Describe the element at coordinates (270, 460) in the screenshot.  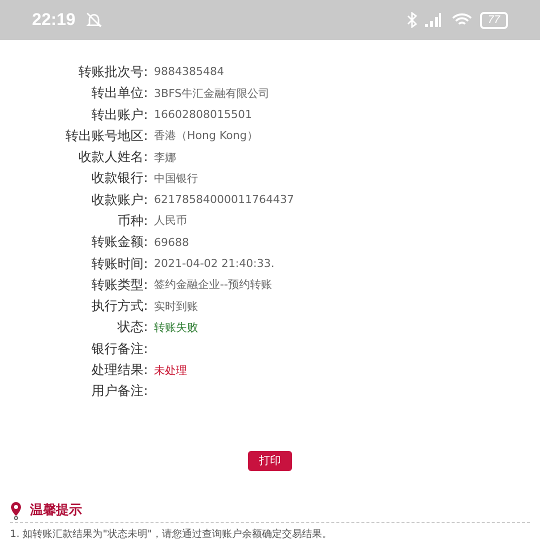
I see `print-button: 打印` at that location.